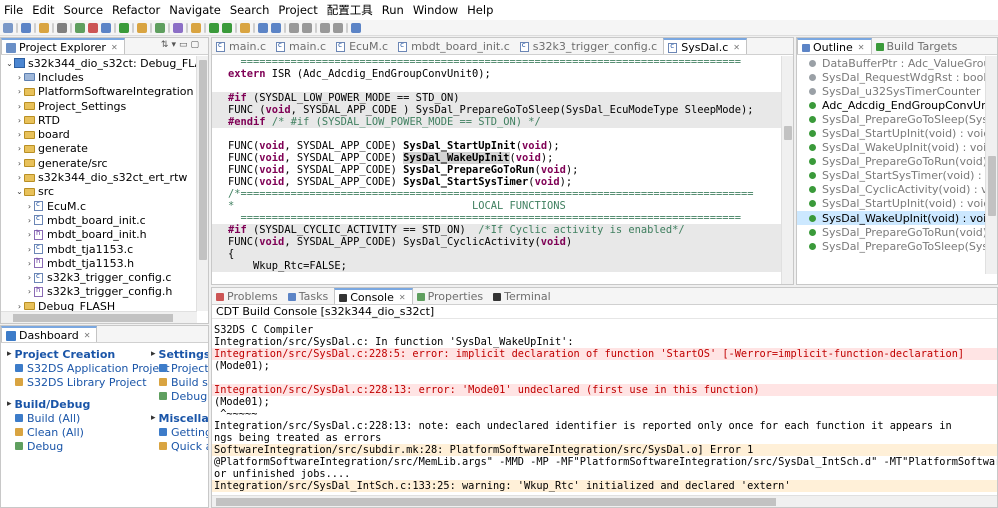  I want to click on menu-item-1: Edit, so click(43, 10).